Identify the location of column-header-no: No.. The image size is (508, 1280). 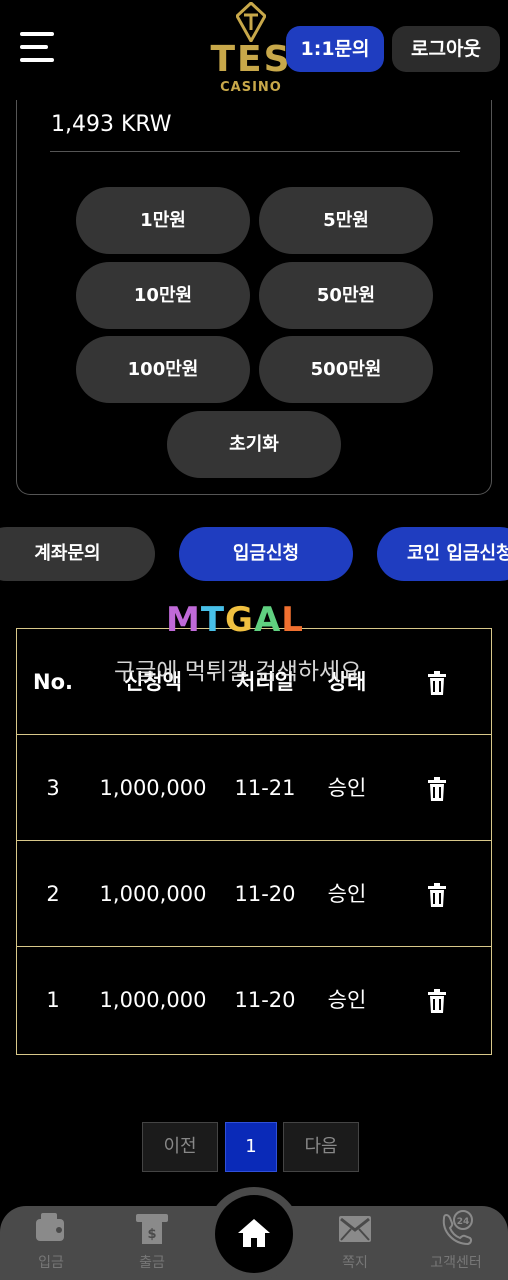
(53, 682).